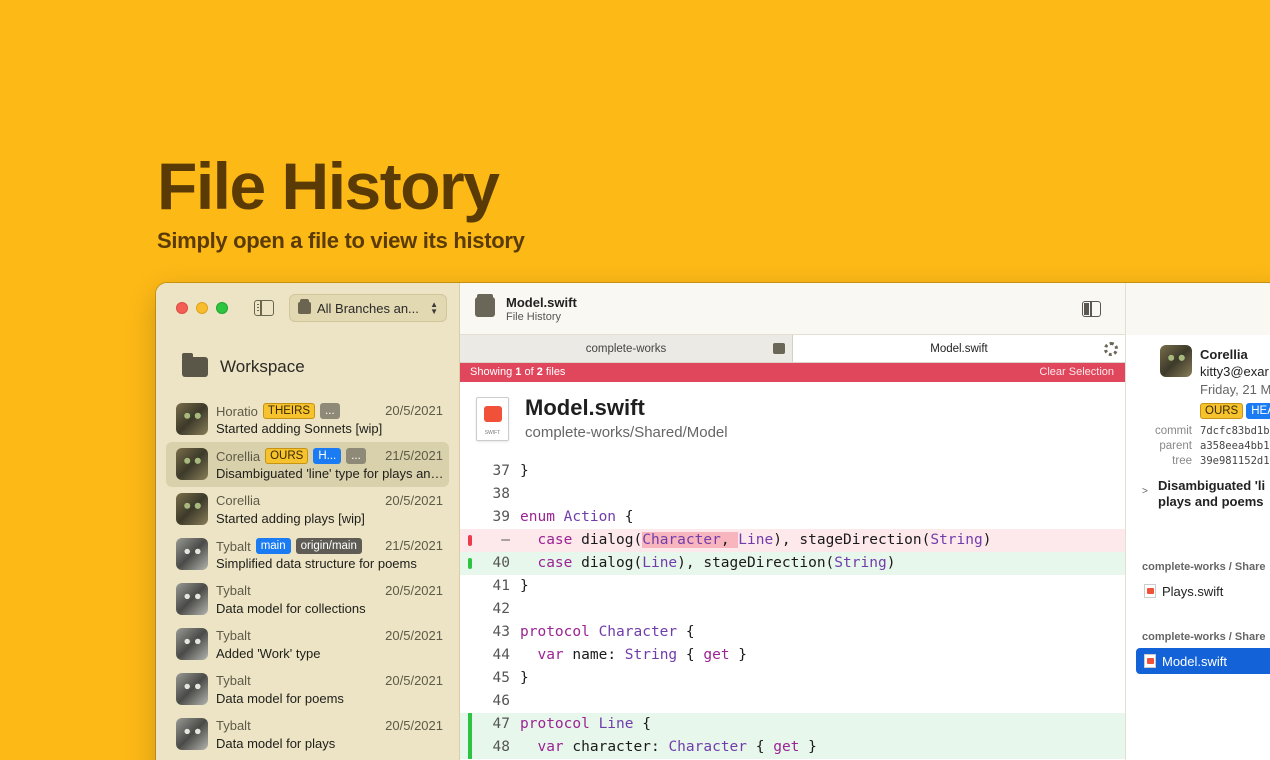 This screenshot has height=760, width=1270. What do you see at coordinates (510, 471) in the screenshot?
I see `code-line: 37}` at bounding box center [510, 471].